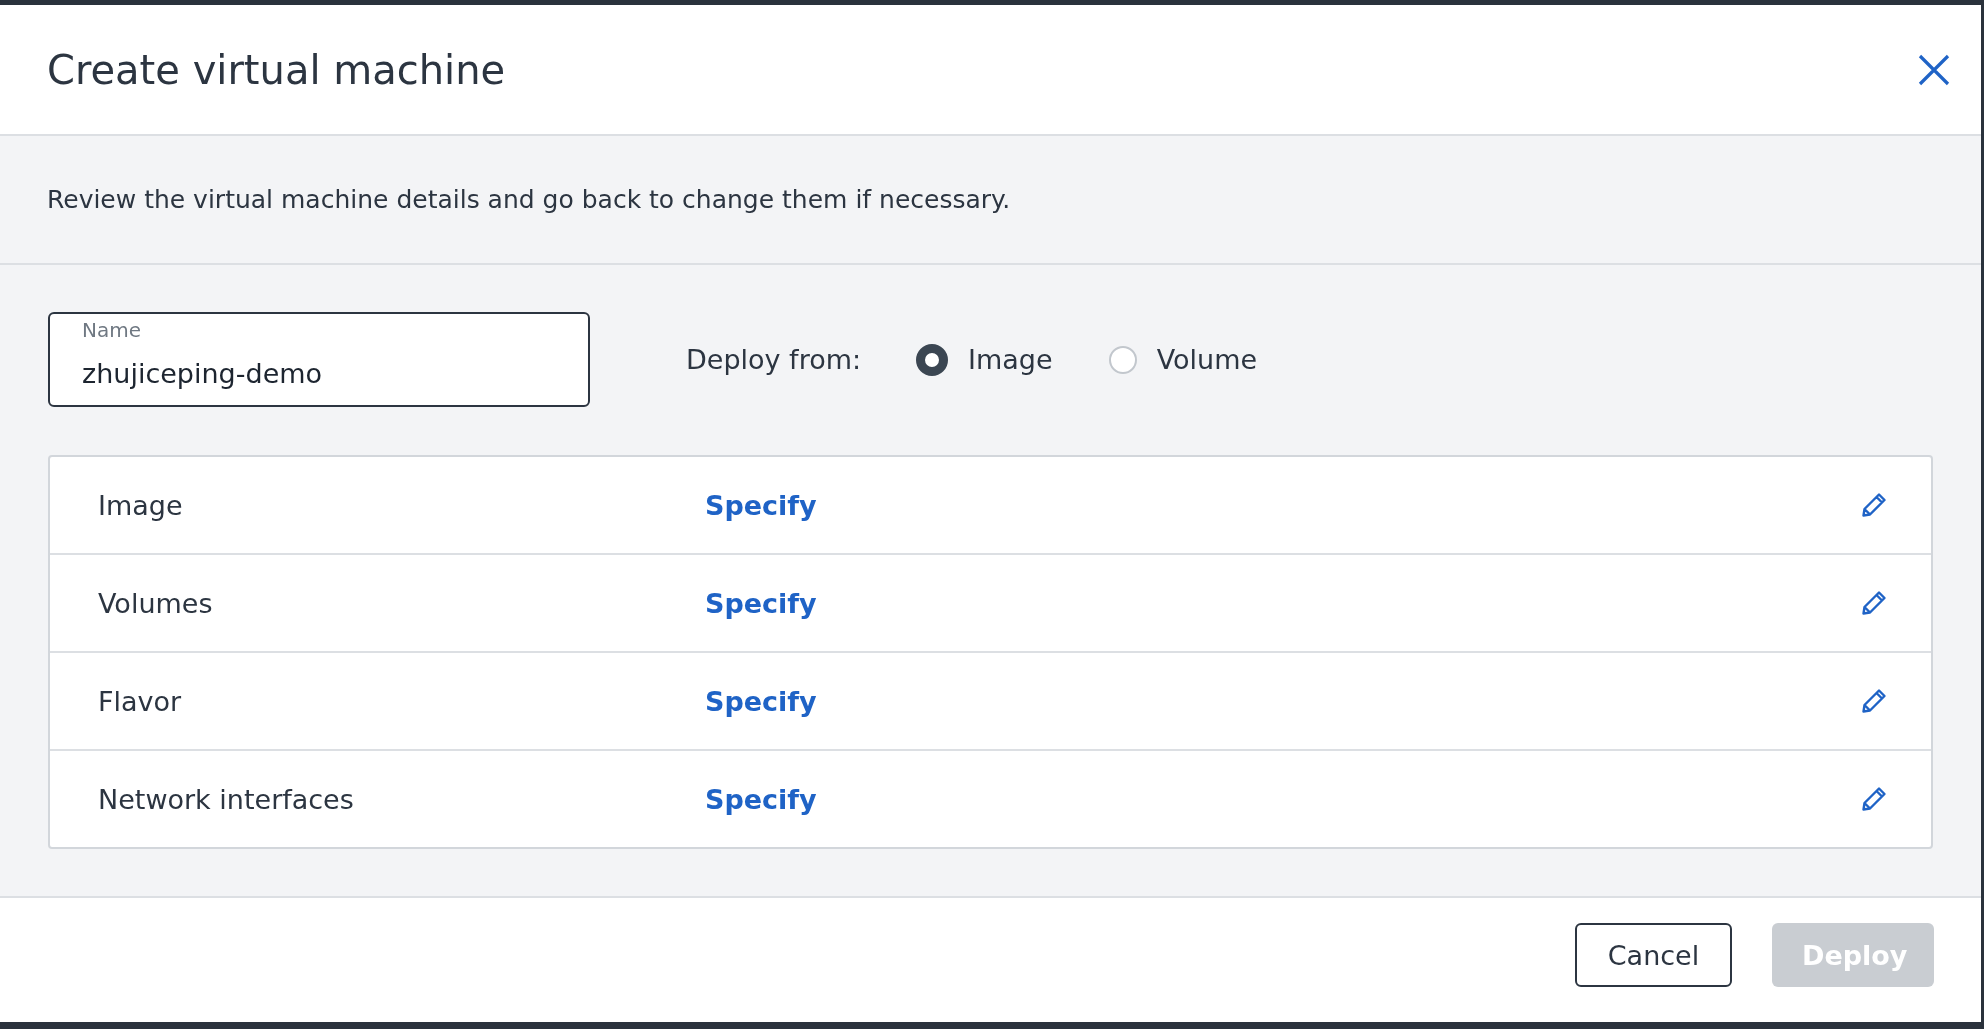 This screenshot has width=1984, height=1029. What do you see at coordinates (156, 603) in the screenshot?
I see `row-label: Volumes` at bounding box center [156, 603].